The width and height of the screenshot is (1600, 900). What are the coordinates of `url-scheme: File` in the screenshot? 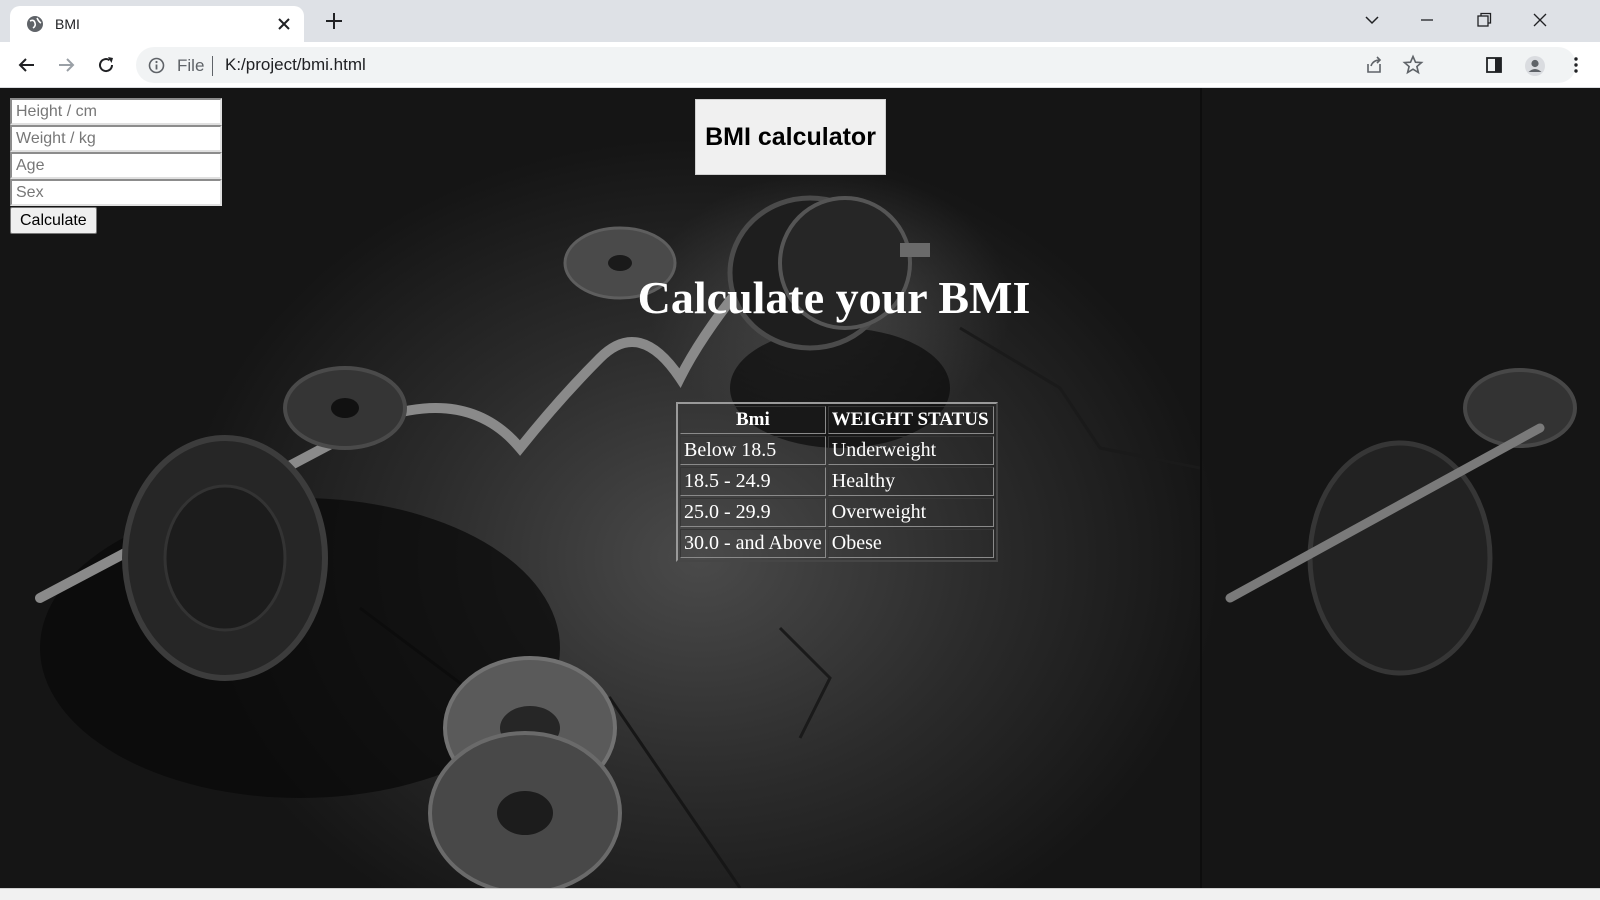 It's located at (191, 65).